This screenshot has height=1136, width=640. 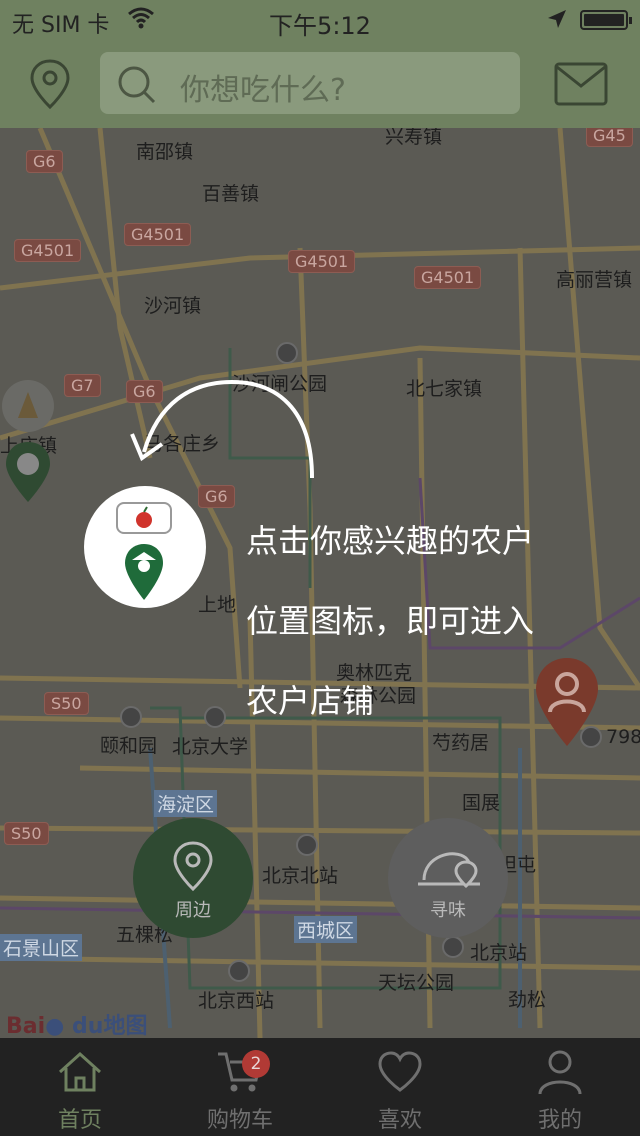 I want to click on map-label: 百善镇, so click(x=231, y=194).